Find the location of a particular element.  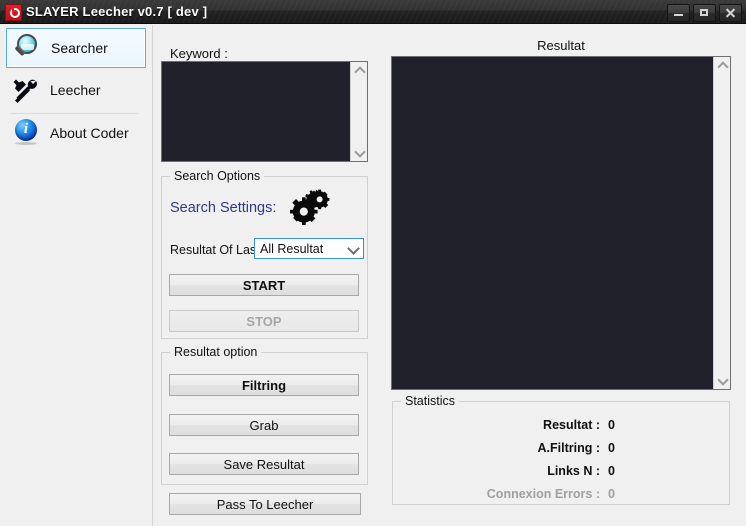

result-scrollbar is located at coordinates (721, 223).